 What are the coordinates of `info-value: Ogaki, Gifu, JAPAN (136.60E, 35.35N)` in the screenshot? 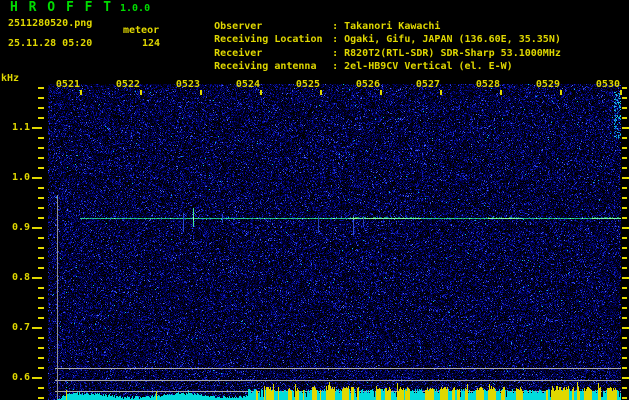 It's located at (452, 39).